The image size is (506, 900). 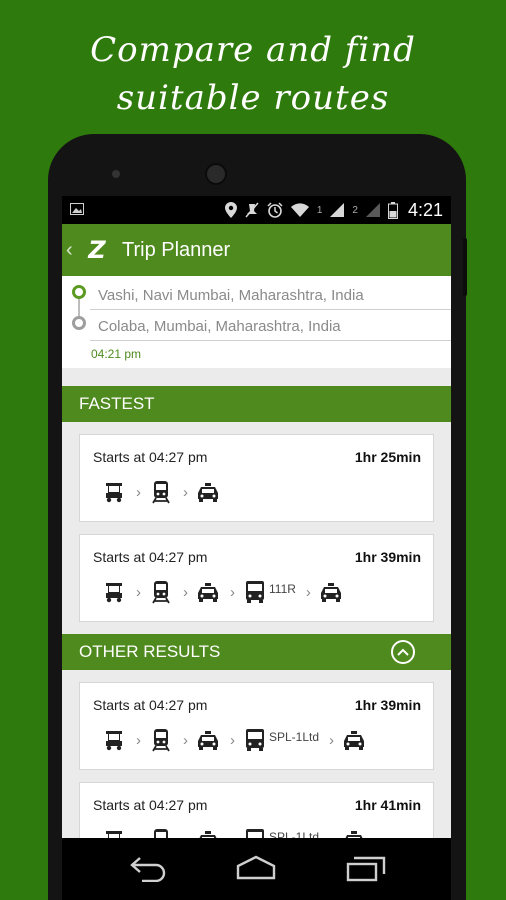 What do you see at coordinates (270, 296) in the screenshot?
I see `origin-field: Vashi, Navi Mumbai, Maharashtra, India` at bounding box center [270, 296].